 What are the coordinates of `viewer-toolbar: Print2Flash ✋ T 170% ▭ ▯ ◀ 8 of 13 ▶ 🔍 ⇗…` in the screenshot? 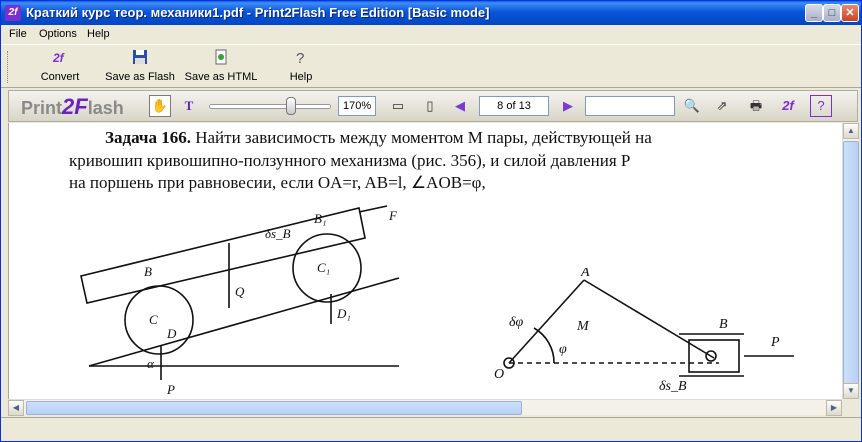 It's located at (433, 106).